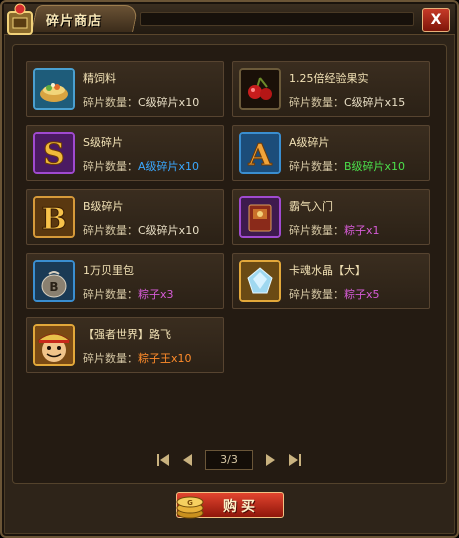 The width and height of the screenshot is (459, 538). I want to click on window-title: 碎片商店, so click(74, 21).